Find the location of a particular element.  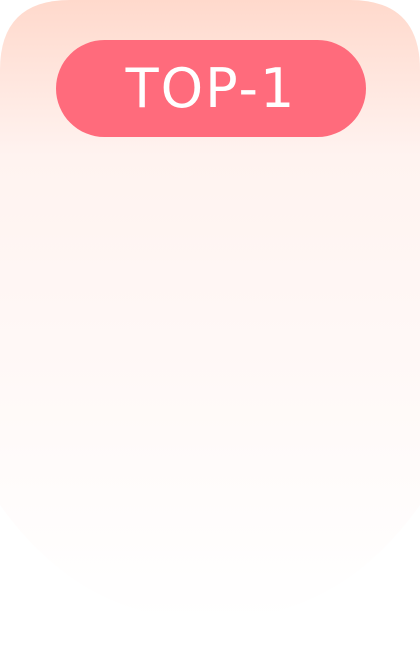

rank-badge: TOP-1 is located at coordinates (211, 88).